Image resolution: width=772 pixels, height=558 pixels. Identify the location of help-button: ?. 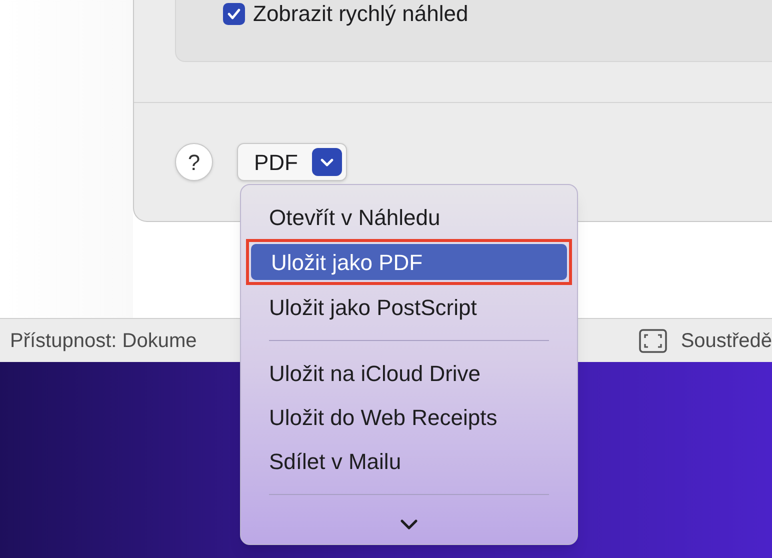
(194, 162).